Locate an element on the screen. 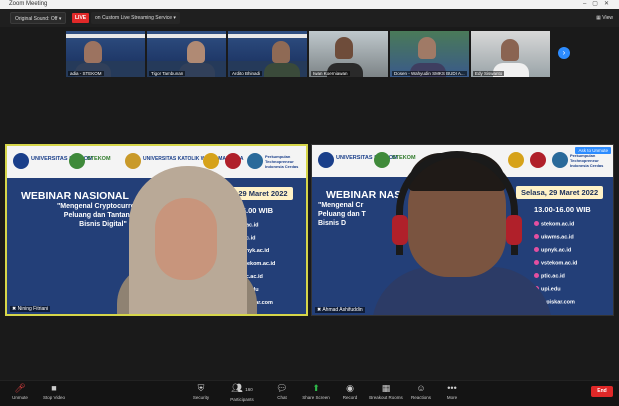 Image resolution: width=619 pixels, height=406 pixels. subtitle-line: Bisnis D is located at coordinates (332, 223).